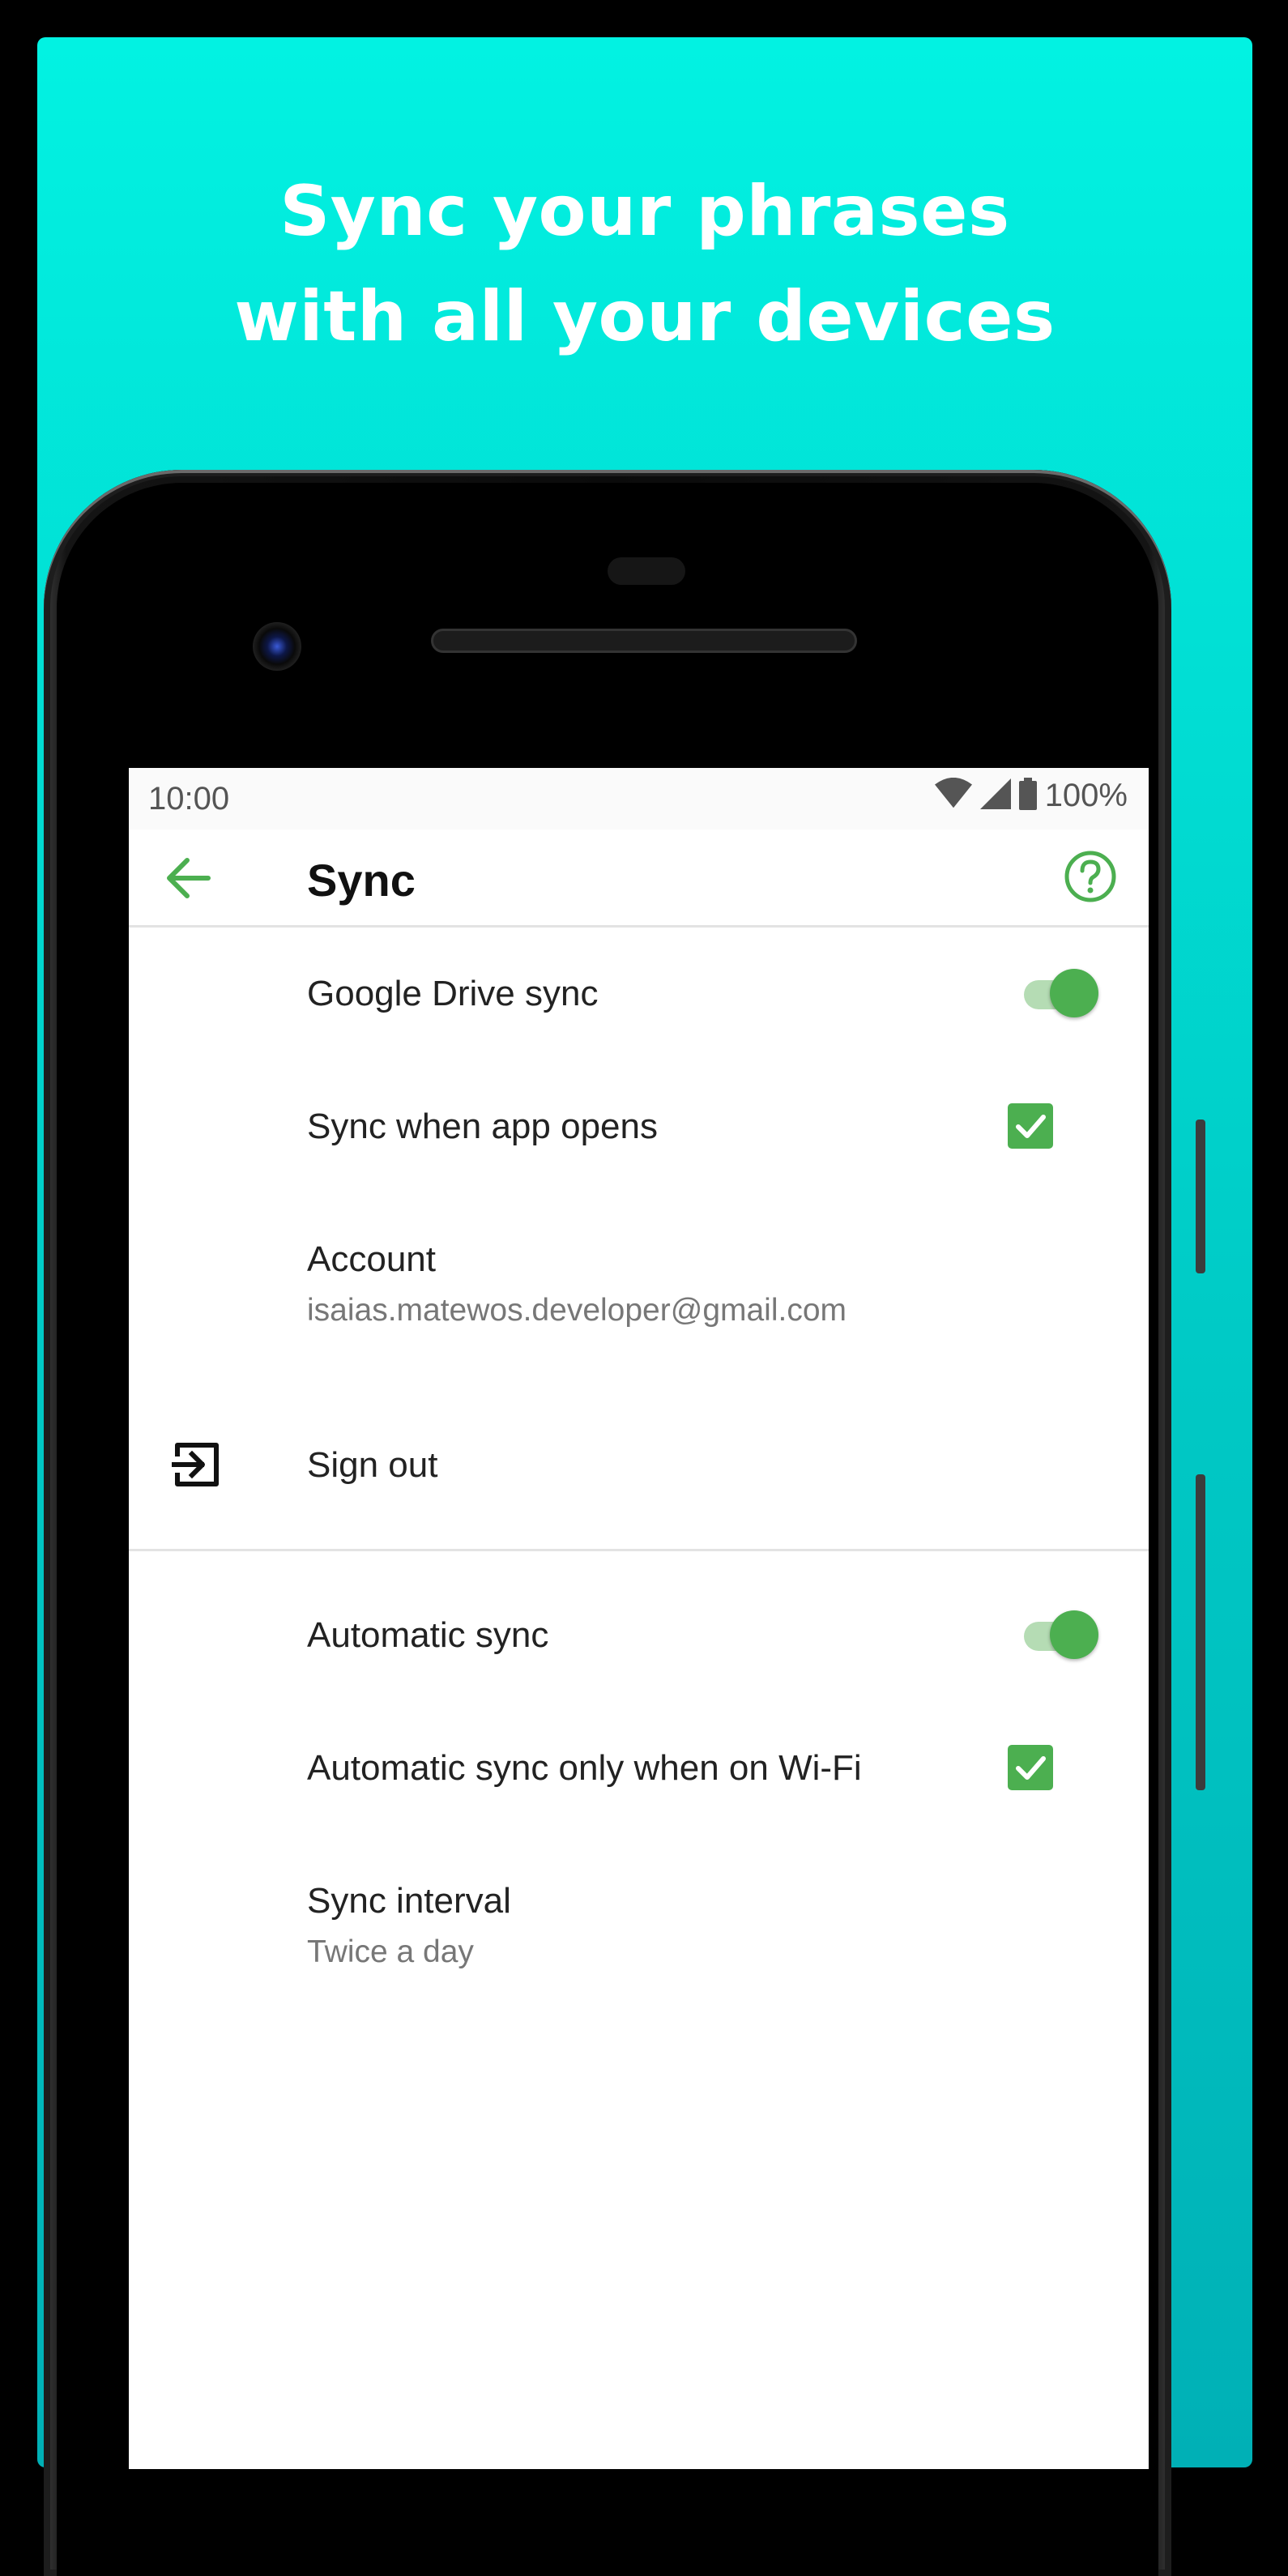  I want to click on sync-on-open-label: Sync when app opens, so click(483, 1126).